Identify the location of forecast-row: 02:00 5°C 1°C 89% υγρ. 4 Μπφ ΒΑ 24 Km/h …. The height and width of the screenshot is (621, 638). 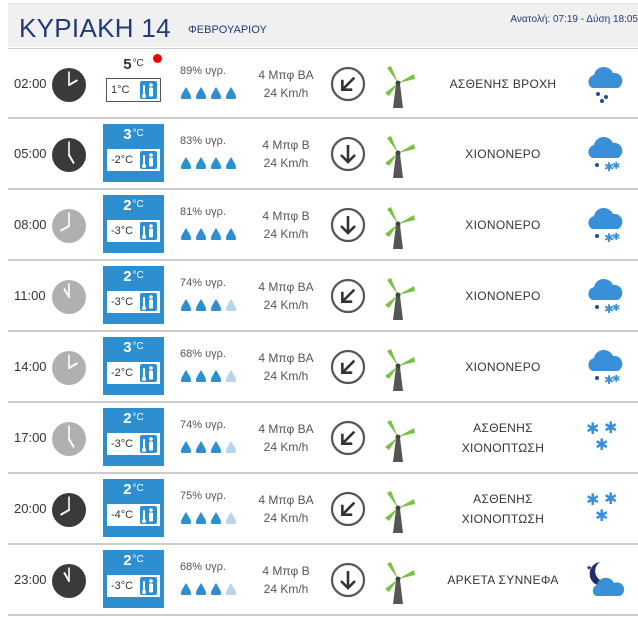
(323, 83).